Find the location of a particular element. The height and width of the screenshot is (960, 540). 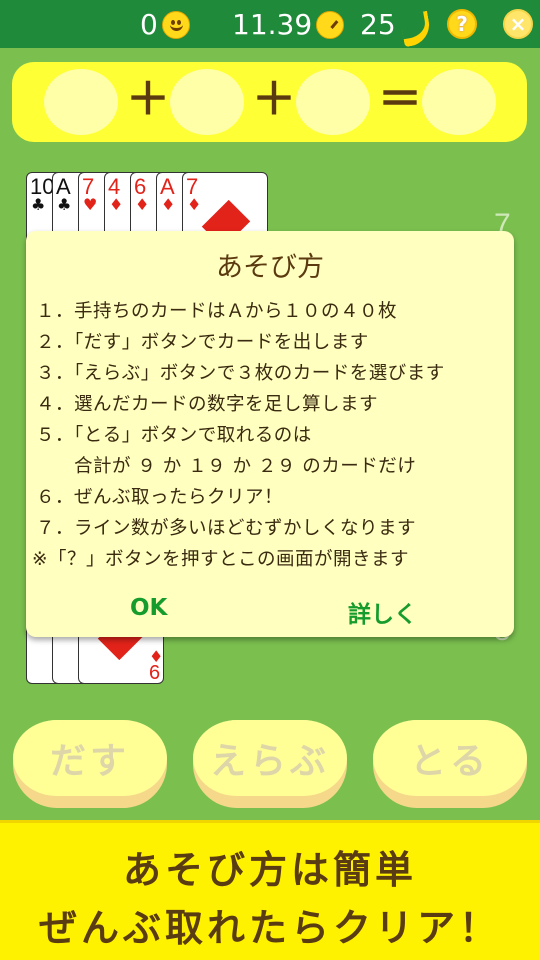

dialog-title: あそび方 is located at coordinates (270, 267).